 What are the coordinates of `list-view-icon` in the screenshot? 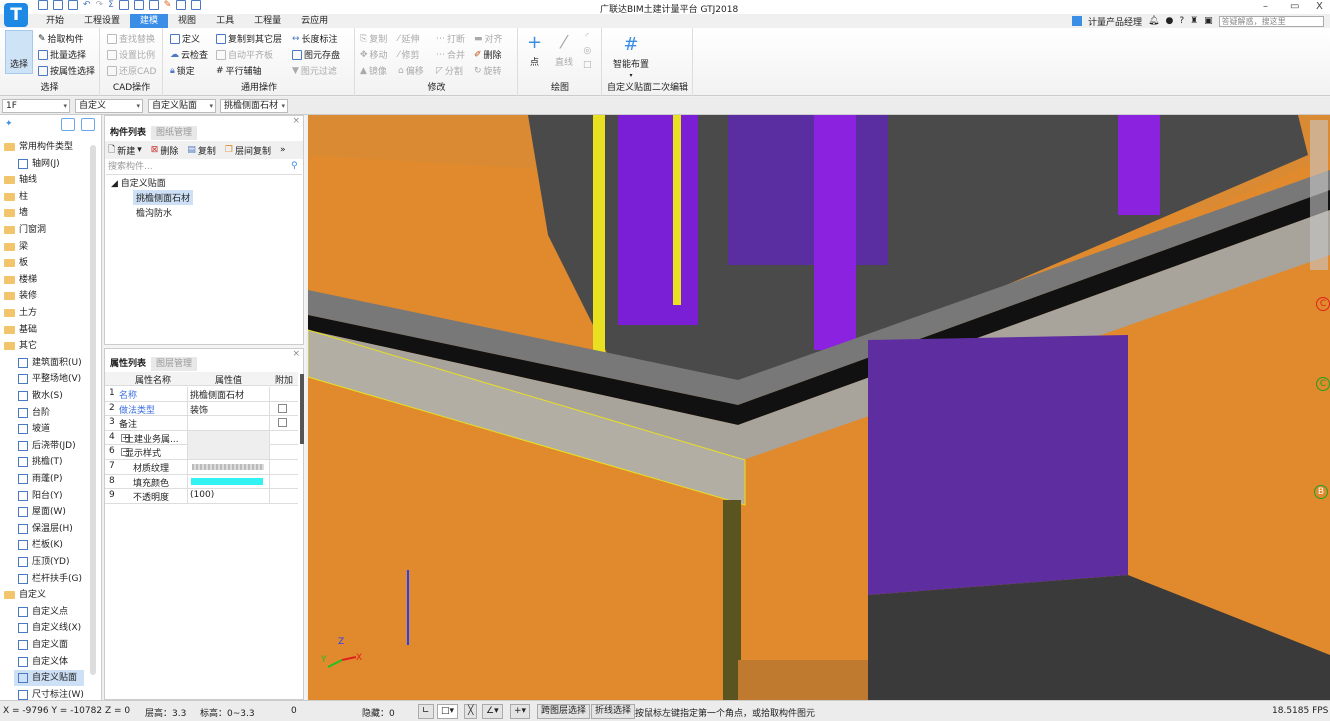 It's located at (68, 124).